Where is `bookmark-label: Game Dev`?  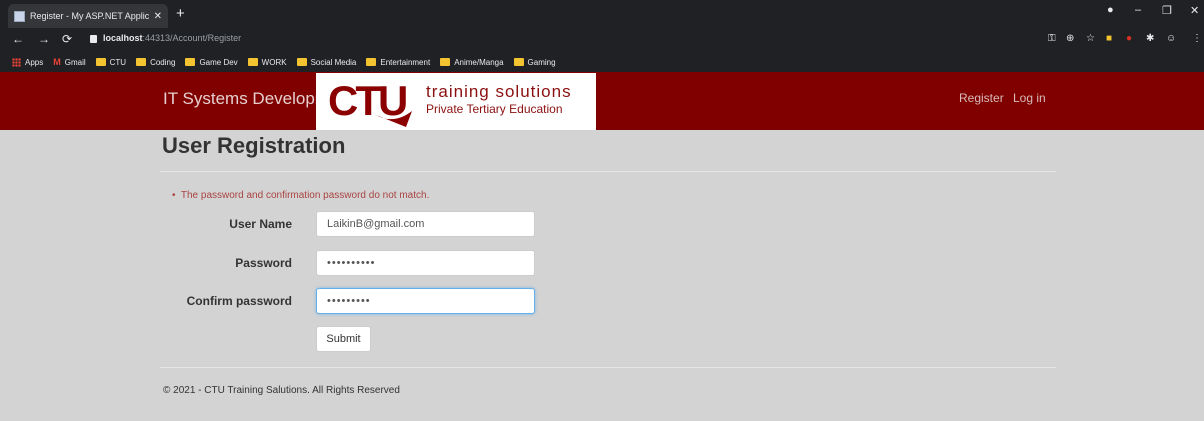 bookmark-label: Game Dev is located at coordinates (218, 62).